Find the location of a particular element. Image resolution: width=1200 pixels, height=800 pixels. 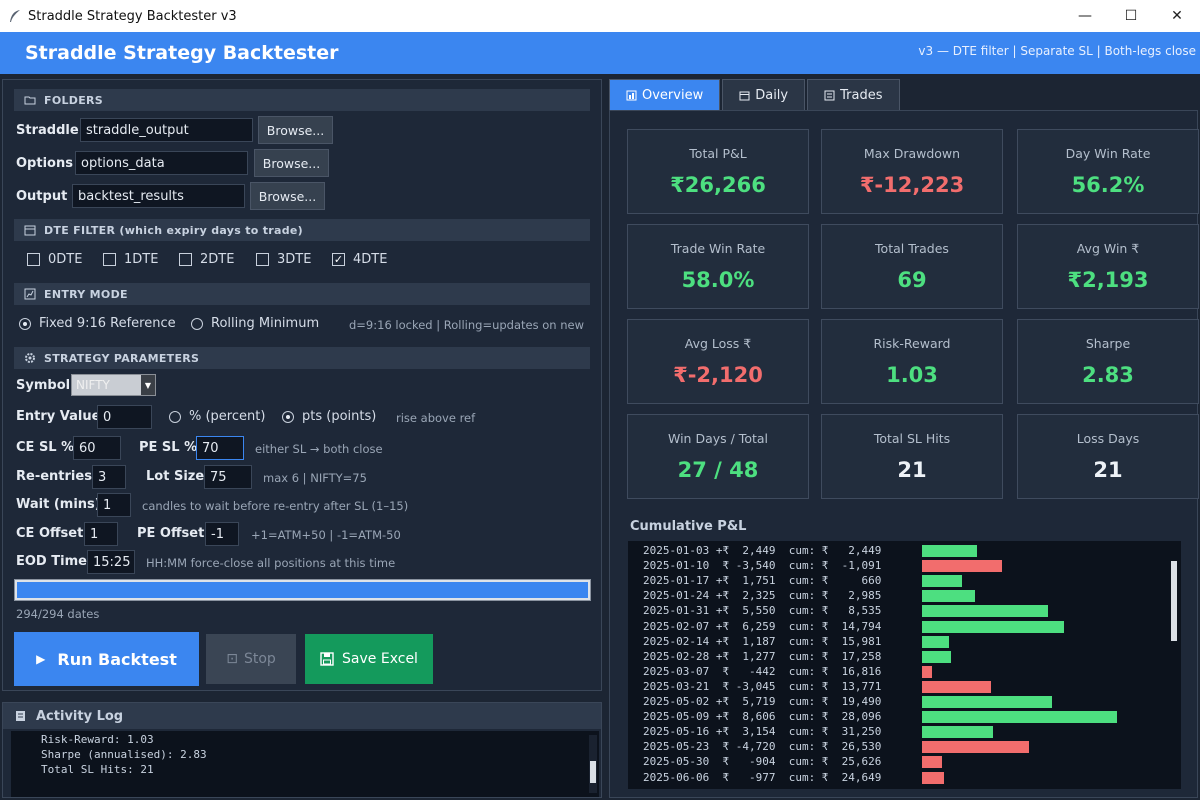

results-tabs: Overview Daily Trades is located at coordinates (755, 95).